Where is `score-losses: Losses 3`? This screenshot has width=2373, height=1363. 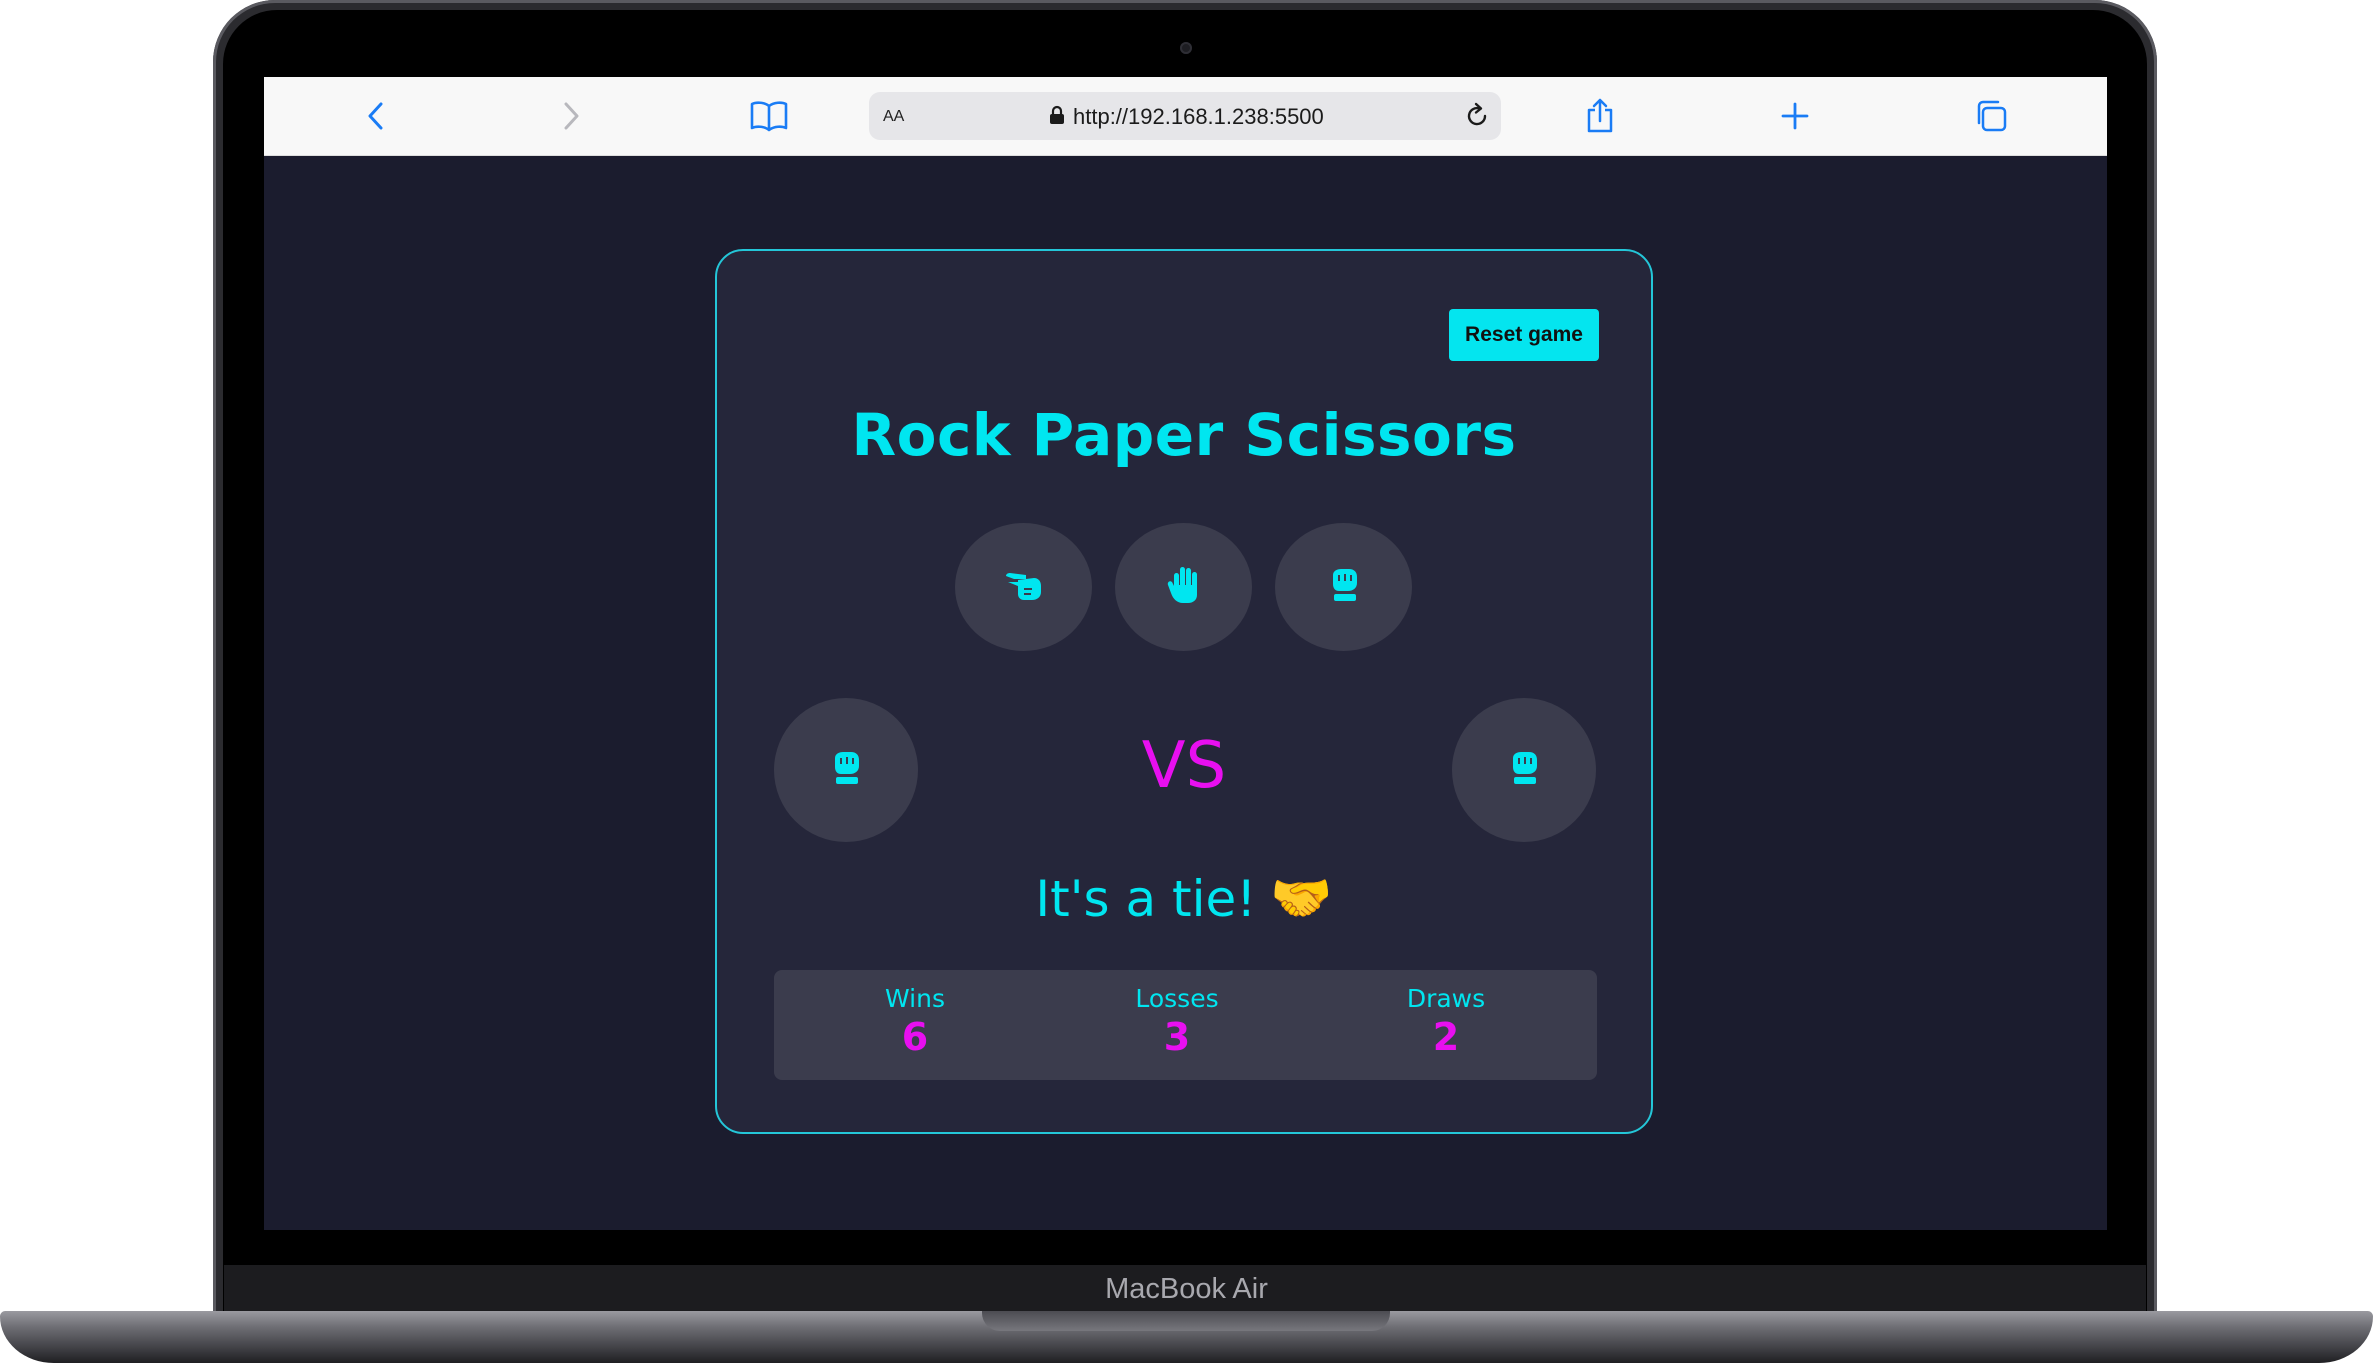
score-losses: Losses 3 is located at coordinates (1177, 1022).